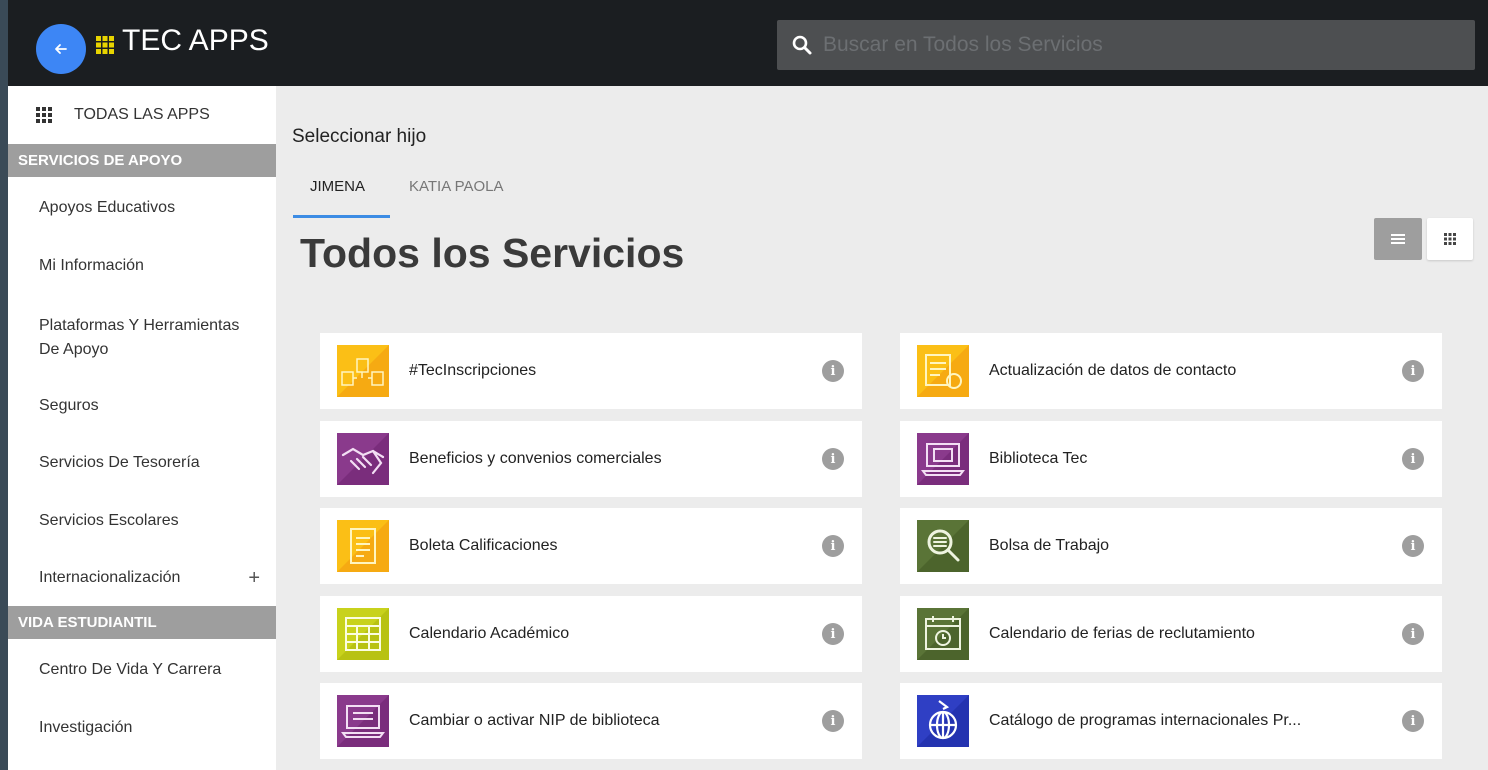 Image resolution: width=1488 pixels, height=770 pixels. I want to click on service-name: Calendario Académico, so click(489, 633).